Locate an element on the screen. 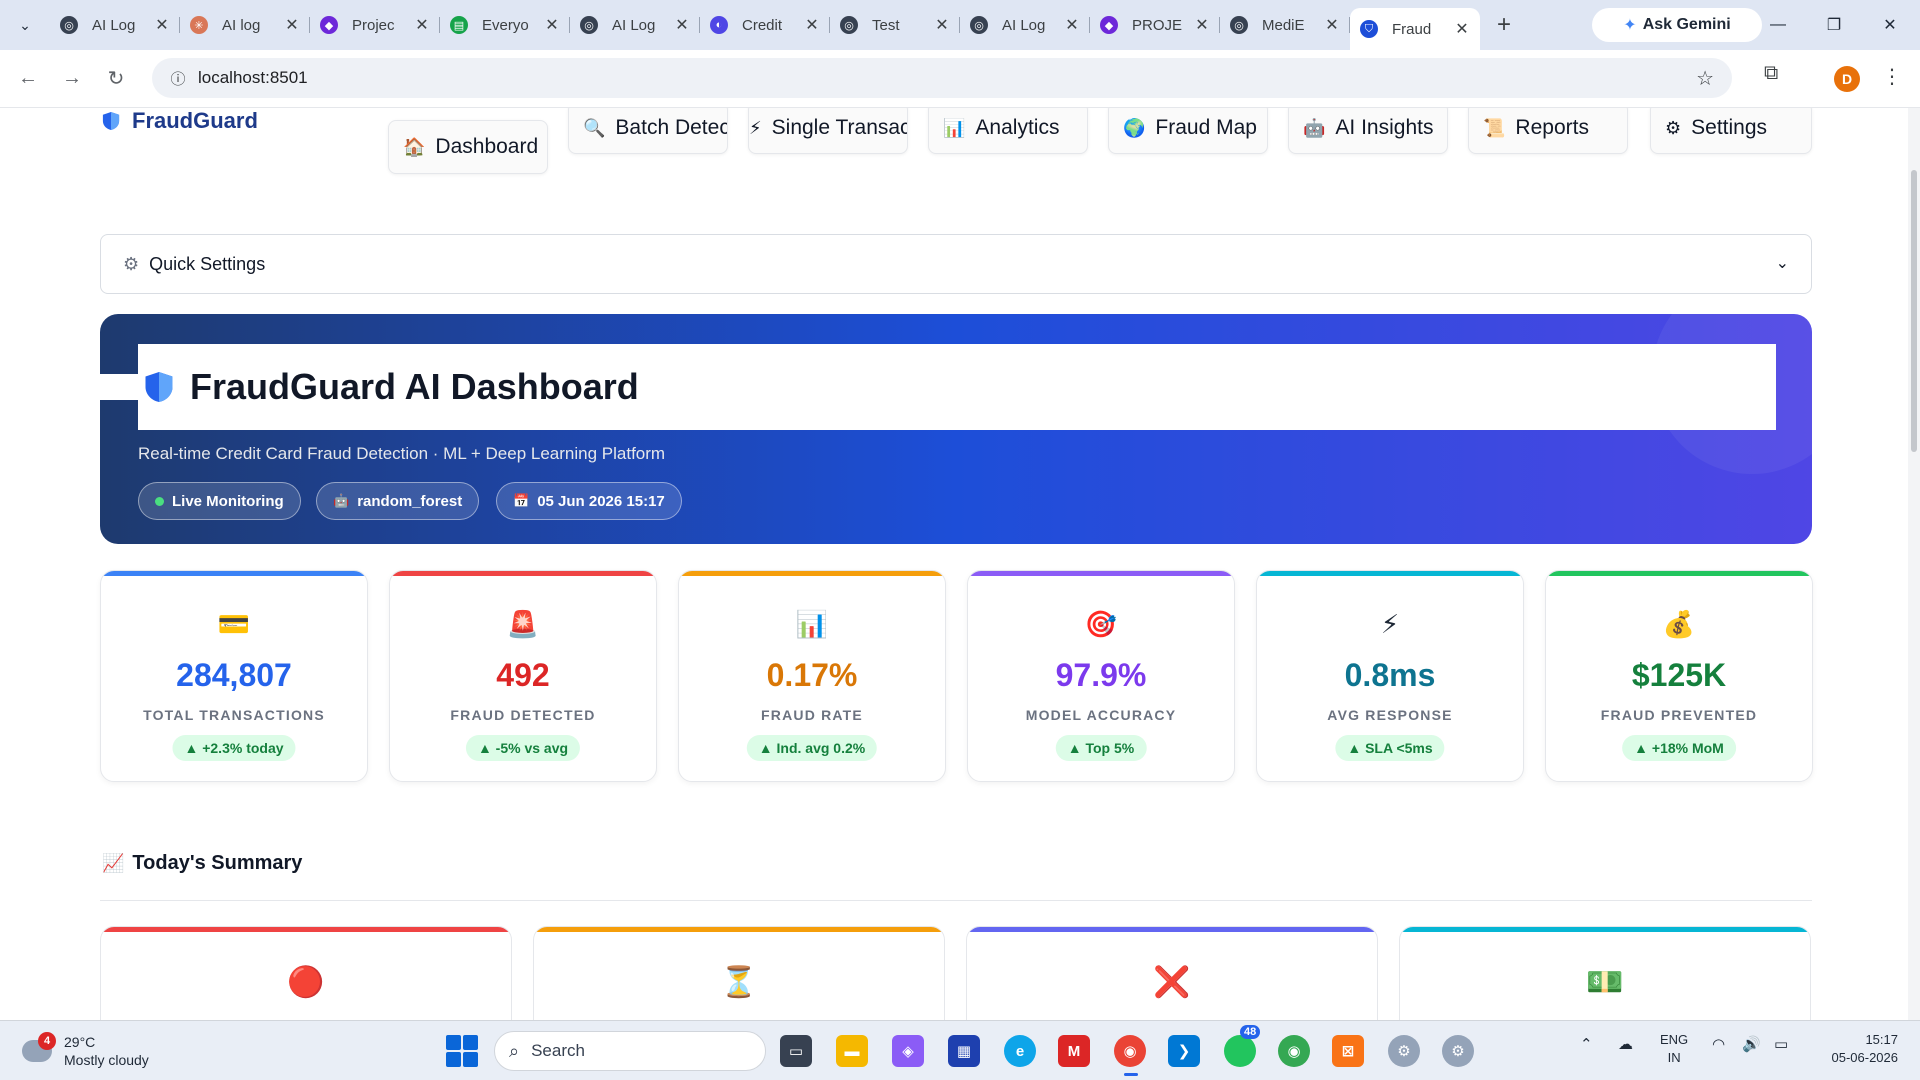 The width and height of the screenshot is (1920, 1080). copilot-icon: ◈ is located at coordinates (908, 1051).